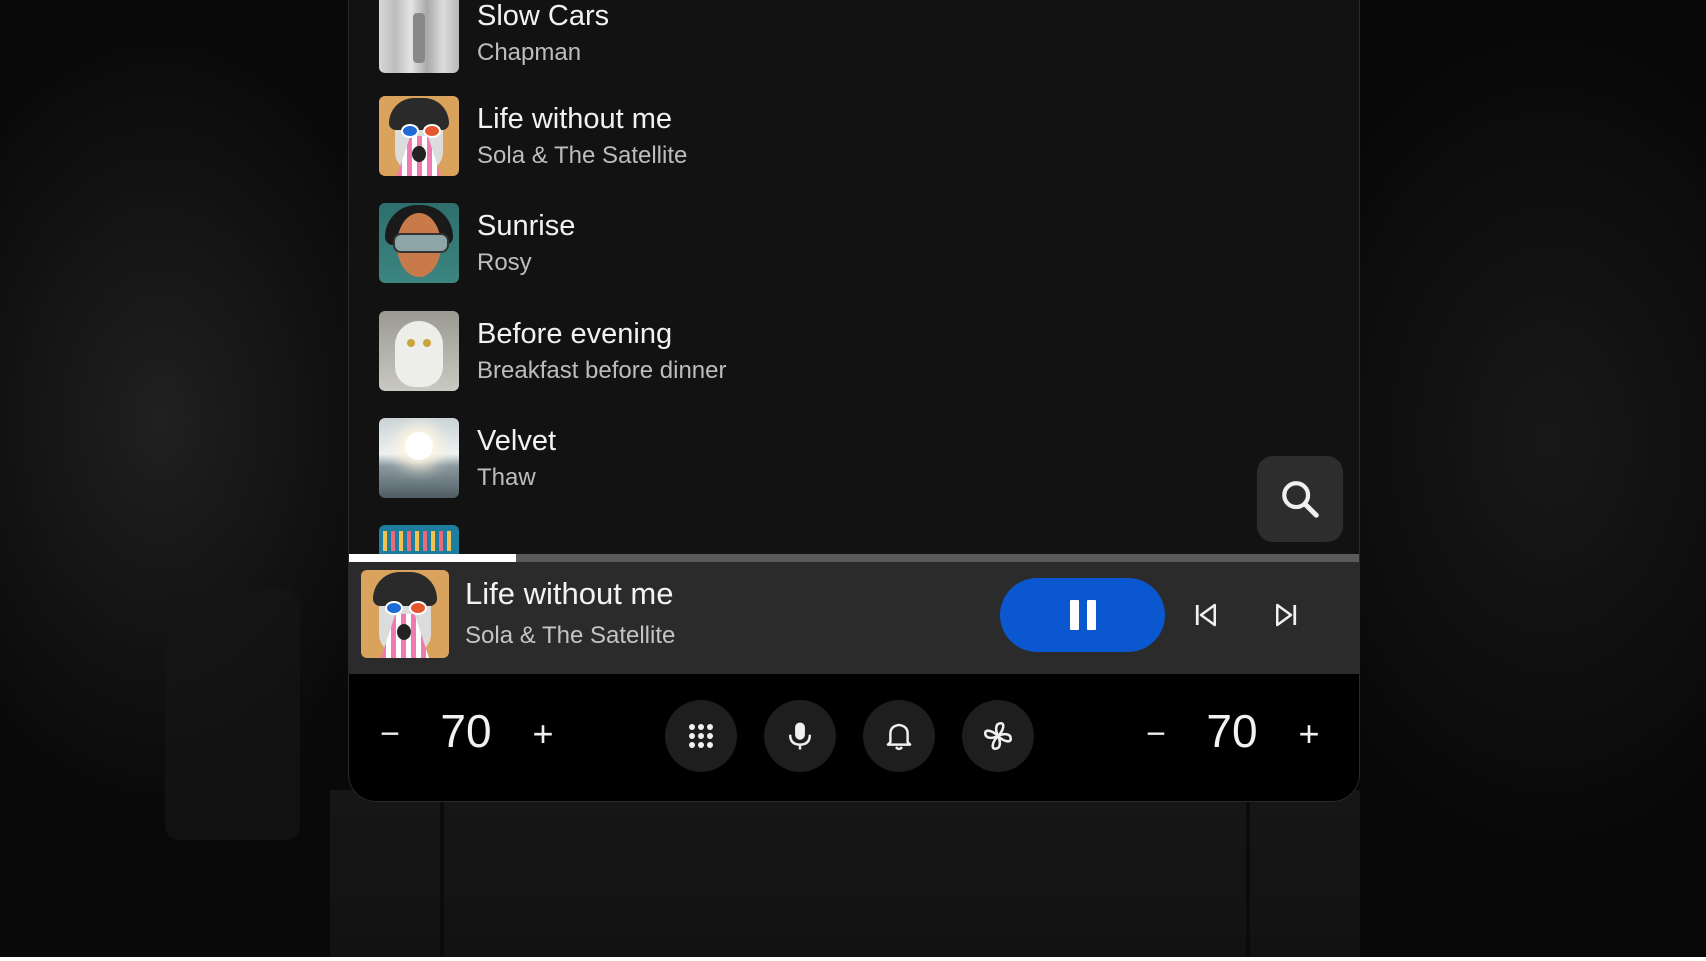 This screenshot has width=1706, height=961. I want to click on pause-button, so click(1082, 615).